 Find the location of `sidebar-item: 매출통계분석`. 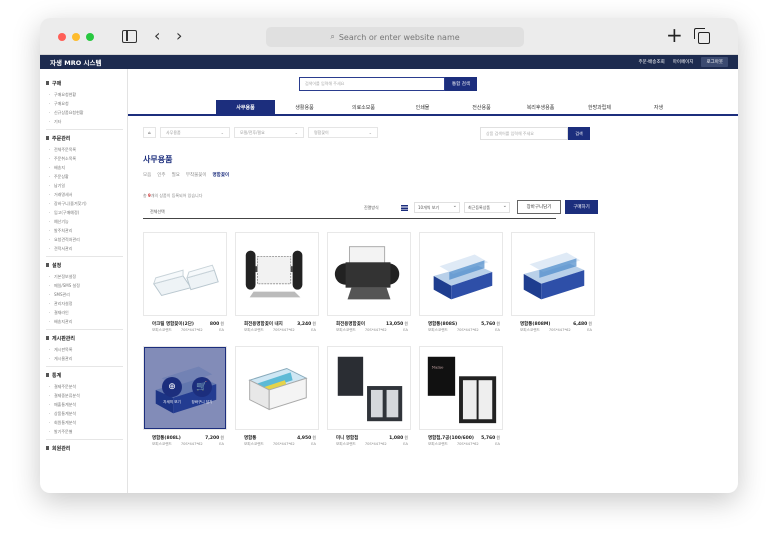

sidebar-item: 매출통계분석 is located at coordinates (86, 404).